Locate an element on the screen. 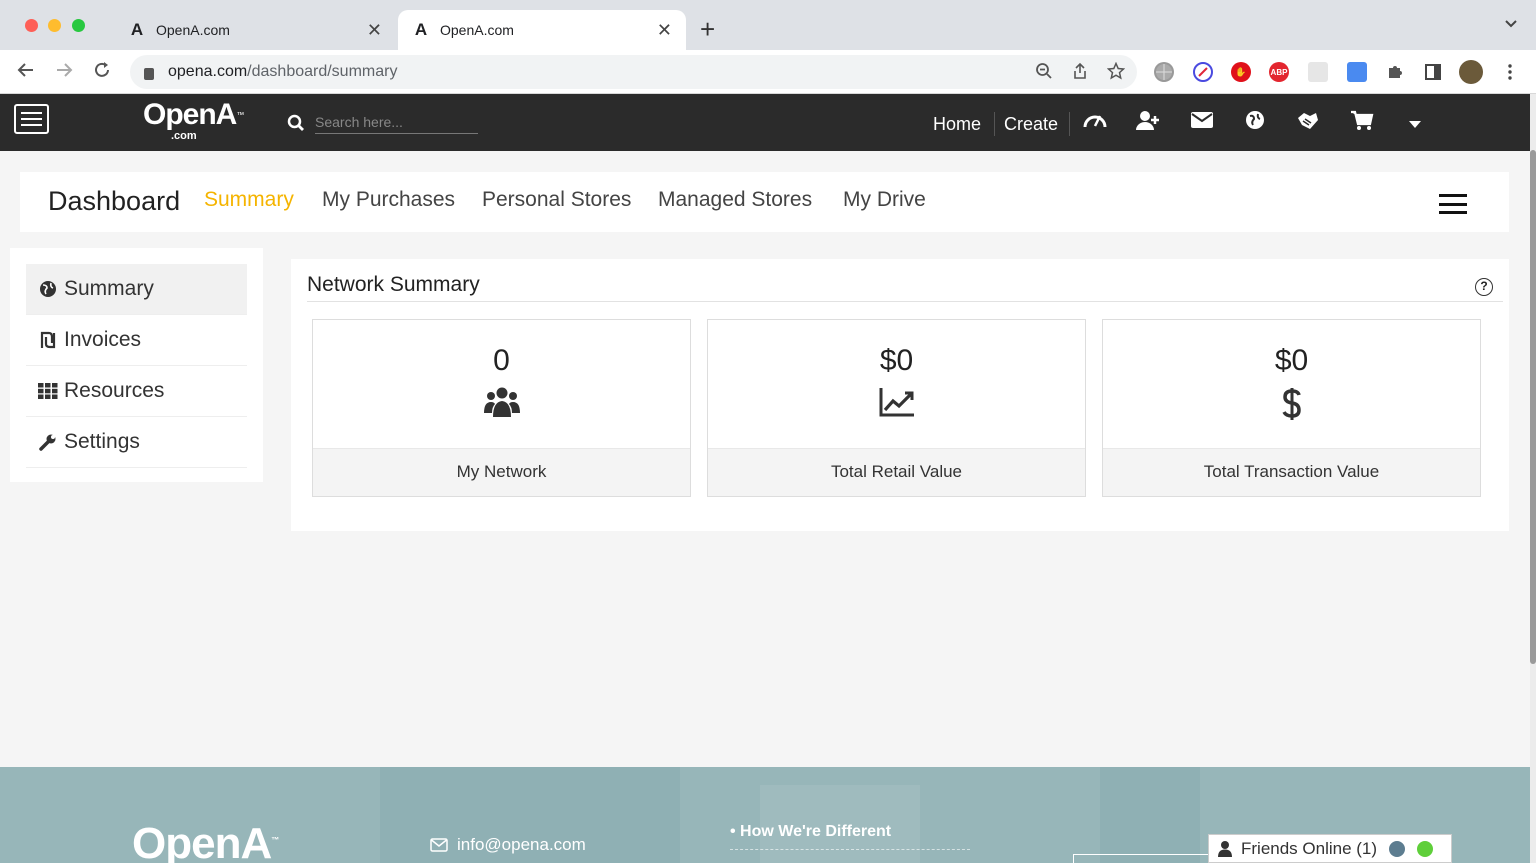 This screenshot has width=1536, height=863. url-host: opena.com is located at coordinates (208, 71).